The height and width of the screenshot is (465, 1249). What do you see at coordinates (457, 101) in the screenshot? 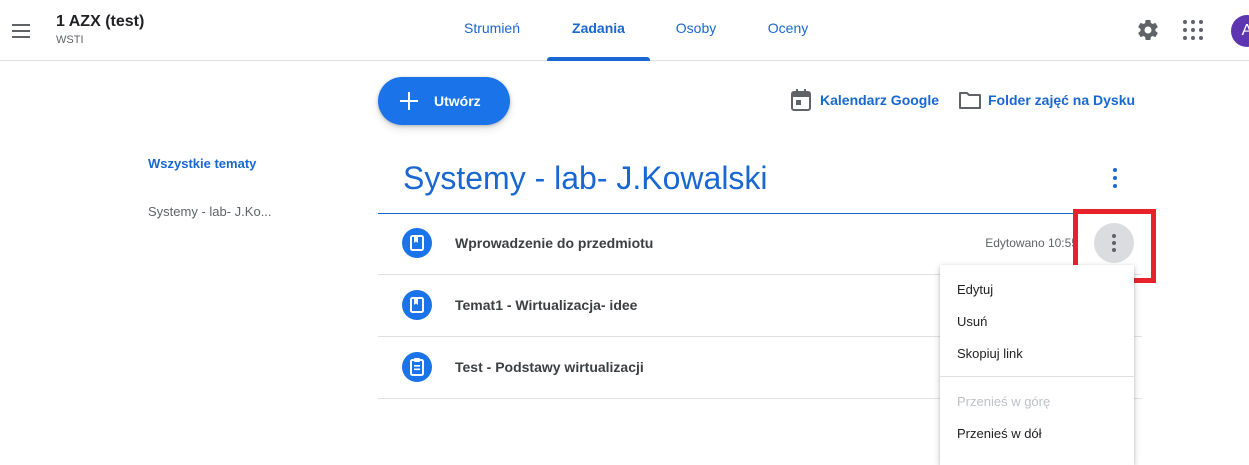
I see `create-button-label: Utwórz` at bounding box center [457, 101].